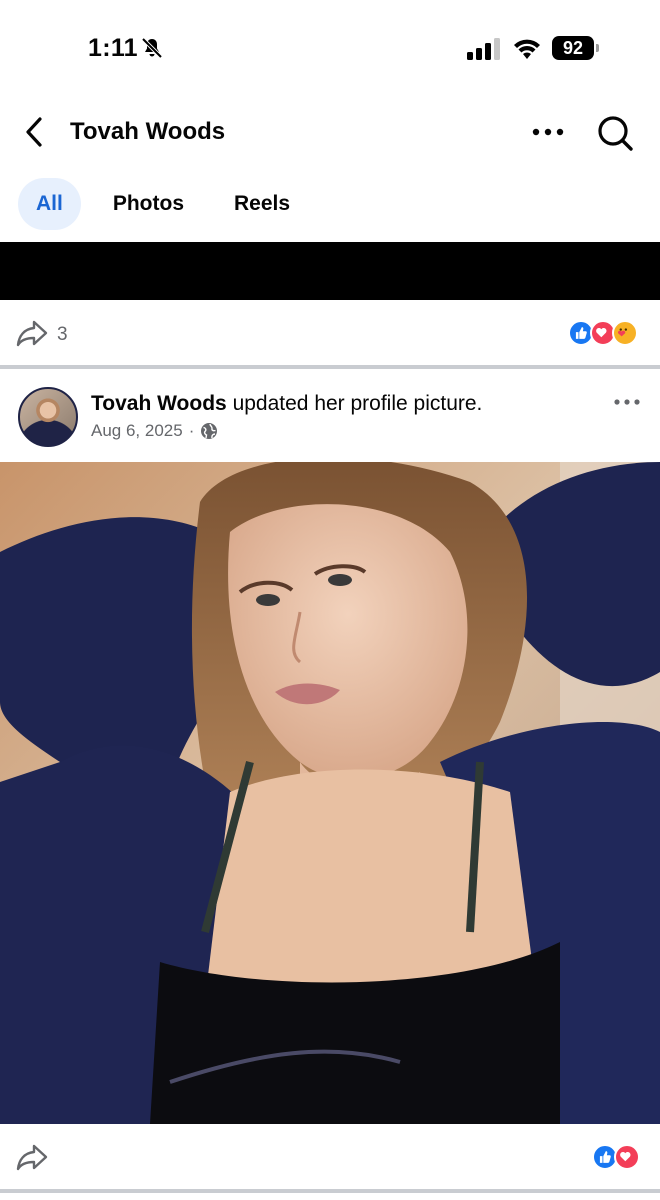 This screenshot has height=1200, width=660. What do you see at coordinates (354, 403) in the screenshot?
I see `post-action-text: updated her profile picture.` at bounding box center [354, 403].